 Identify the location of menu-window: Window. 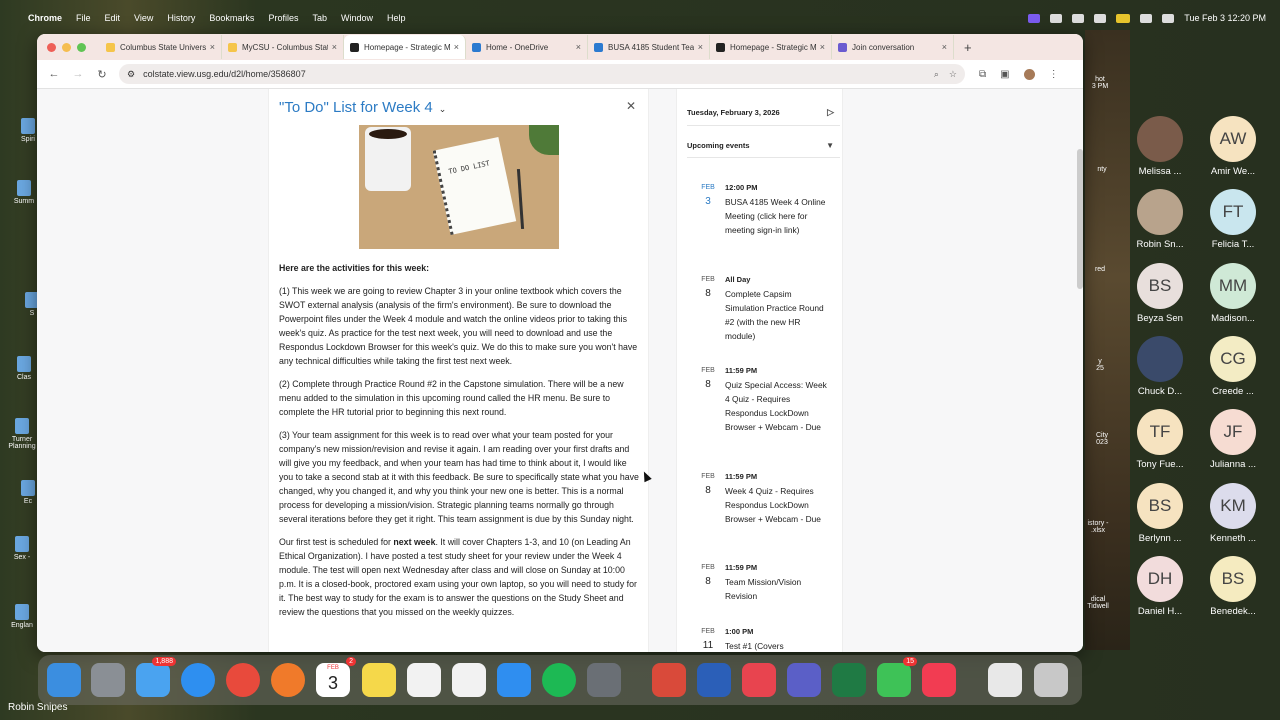
(357, 18).